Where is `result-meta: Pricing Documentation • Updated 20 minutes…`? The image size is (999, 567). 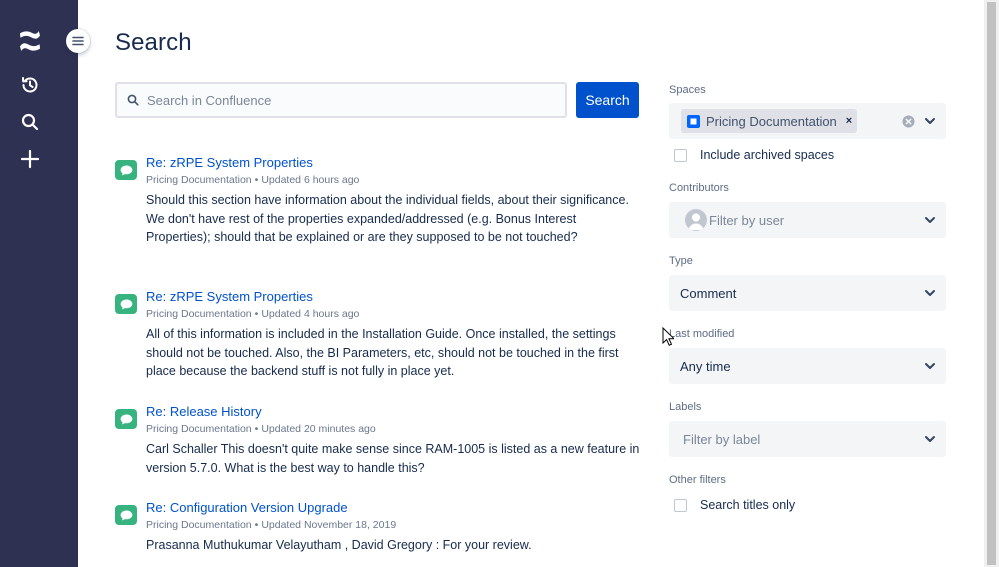 result-meta: Pricing Documentation • Updated 20 minutes… is located at coordinates (261, 429).